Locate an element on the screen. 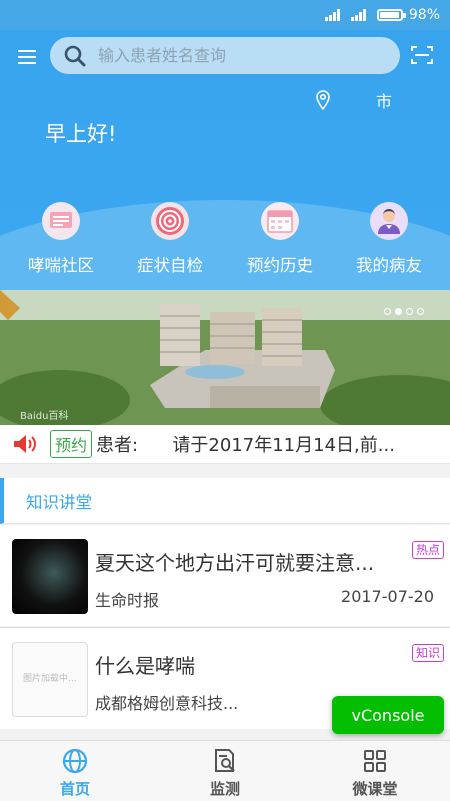 Image resolution: width=450 pixels, height=801 pixels. city-label: 市 is located at coordinates (384, 100).